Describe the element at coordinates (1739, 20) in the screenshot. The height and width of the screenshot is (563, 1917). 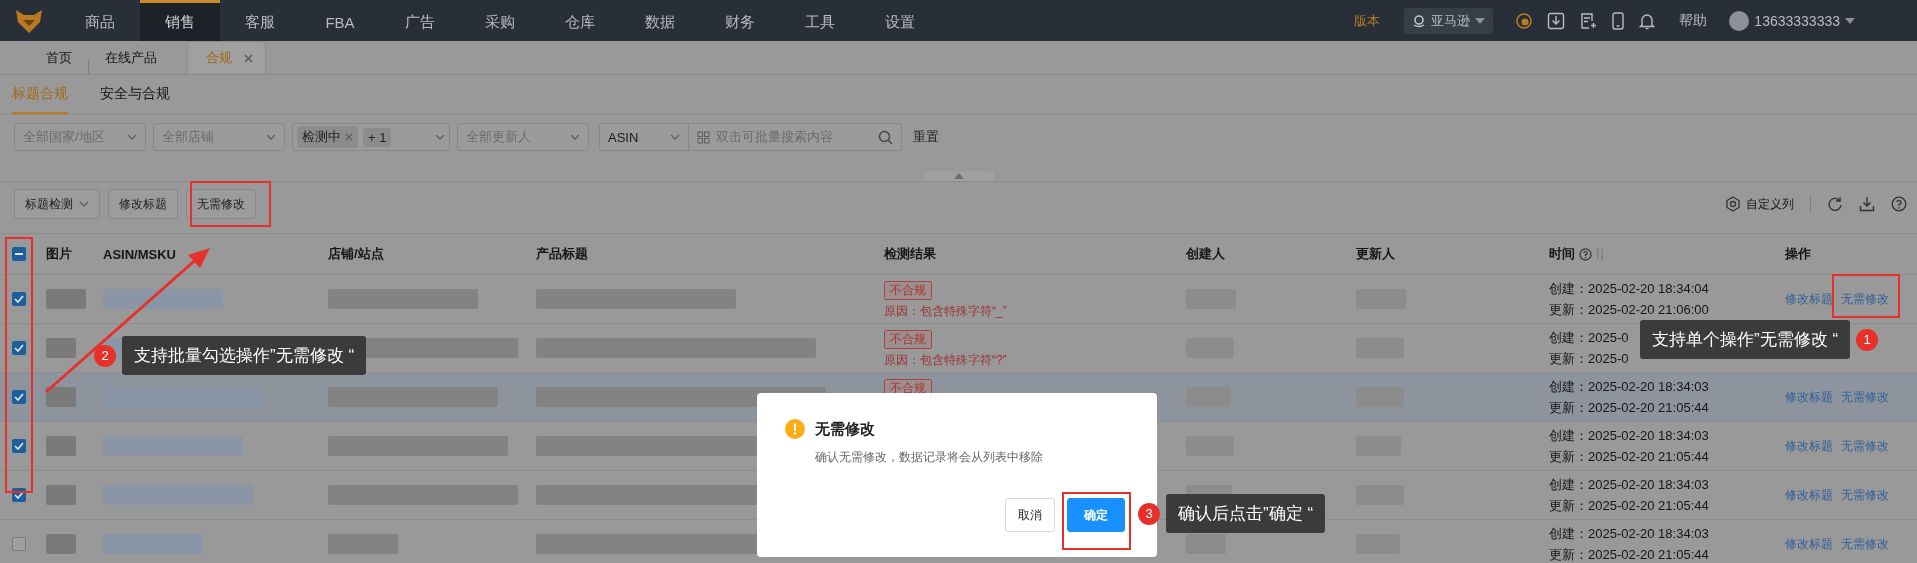
I see `avatar` at that location.